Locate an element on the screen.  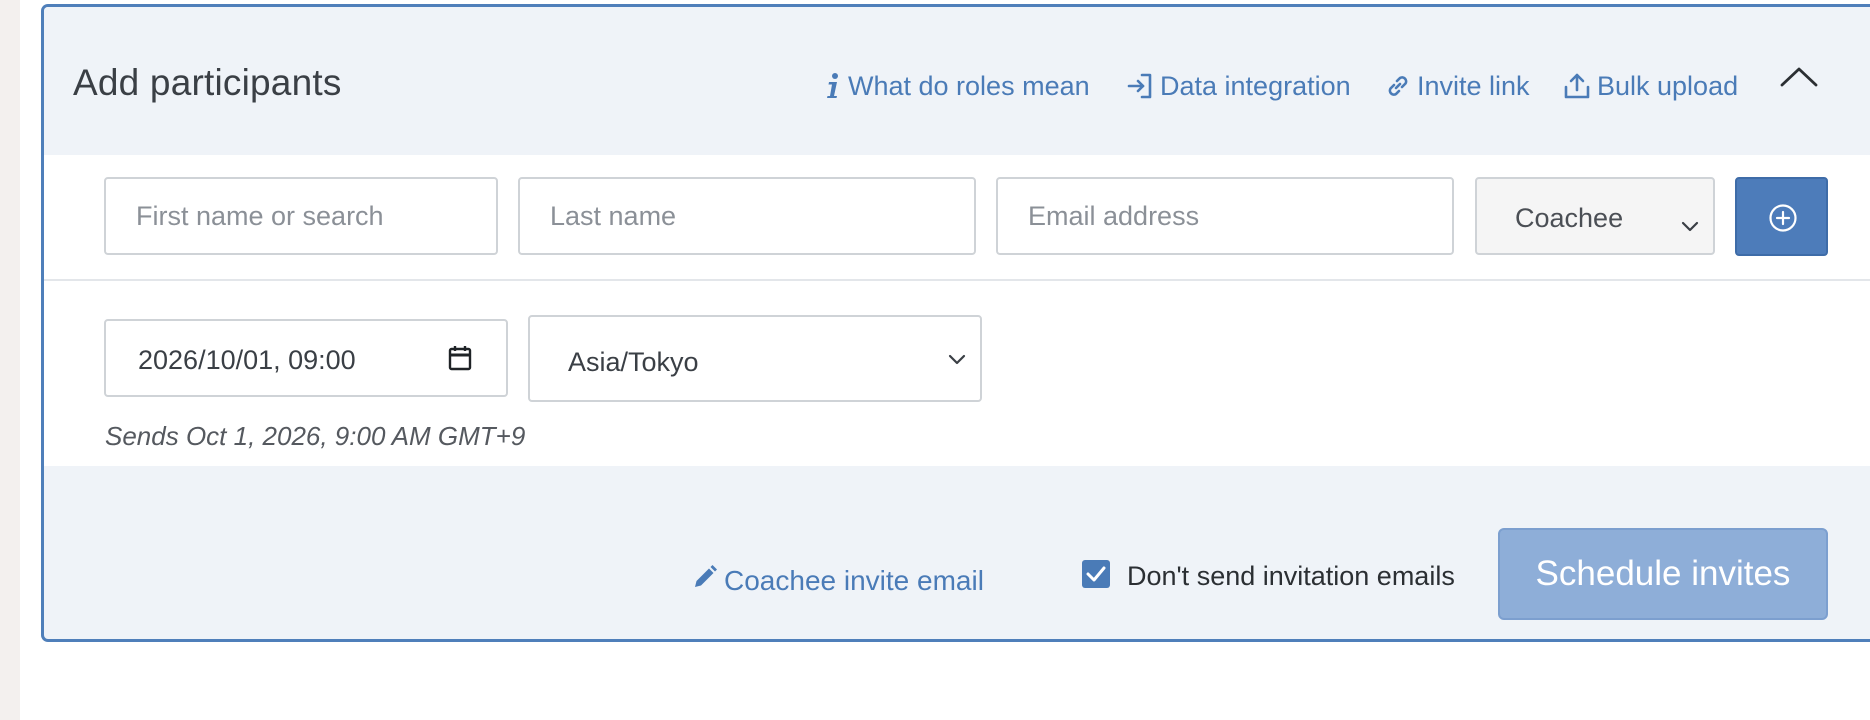
add-participant-button is located at coordinates (1781, 216).